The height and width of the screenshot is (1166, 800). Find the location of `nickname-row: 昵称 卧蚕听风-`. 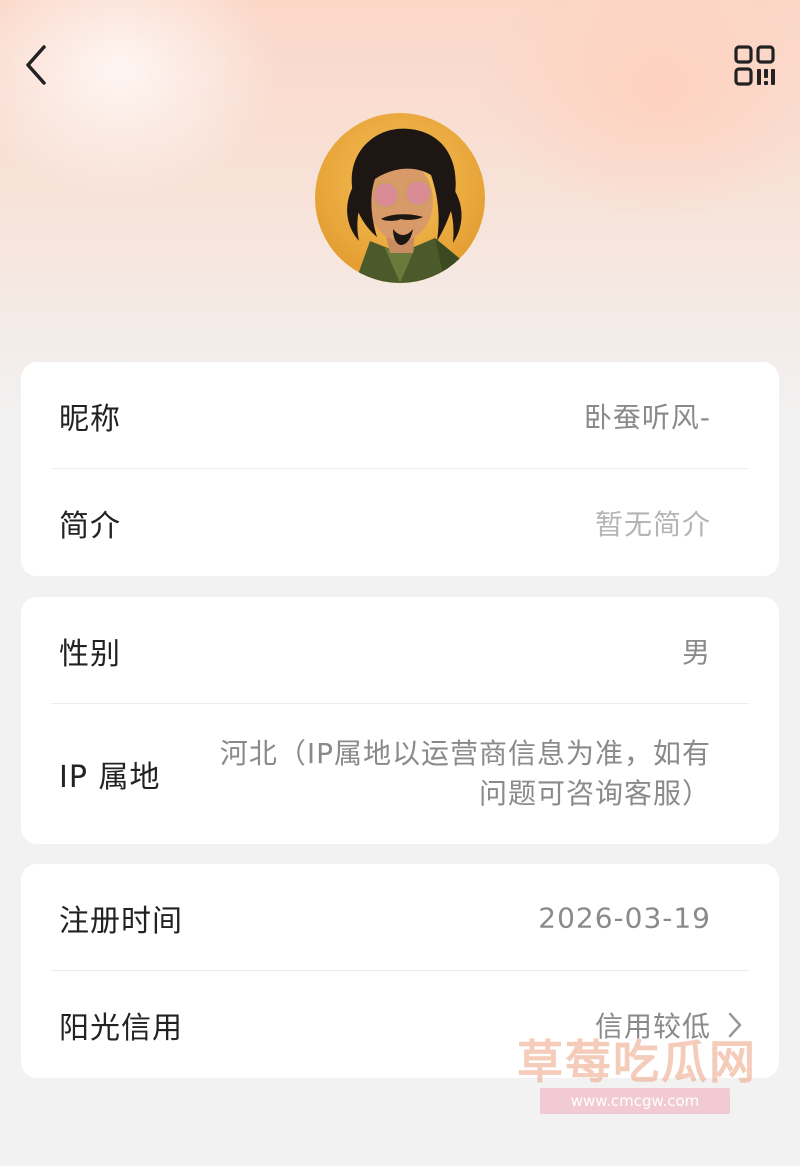

nickname-row: 昵称 卧蚕听风- is located at coordinates (400, 415).